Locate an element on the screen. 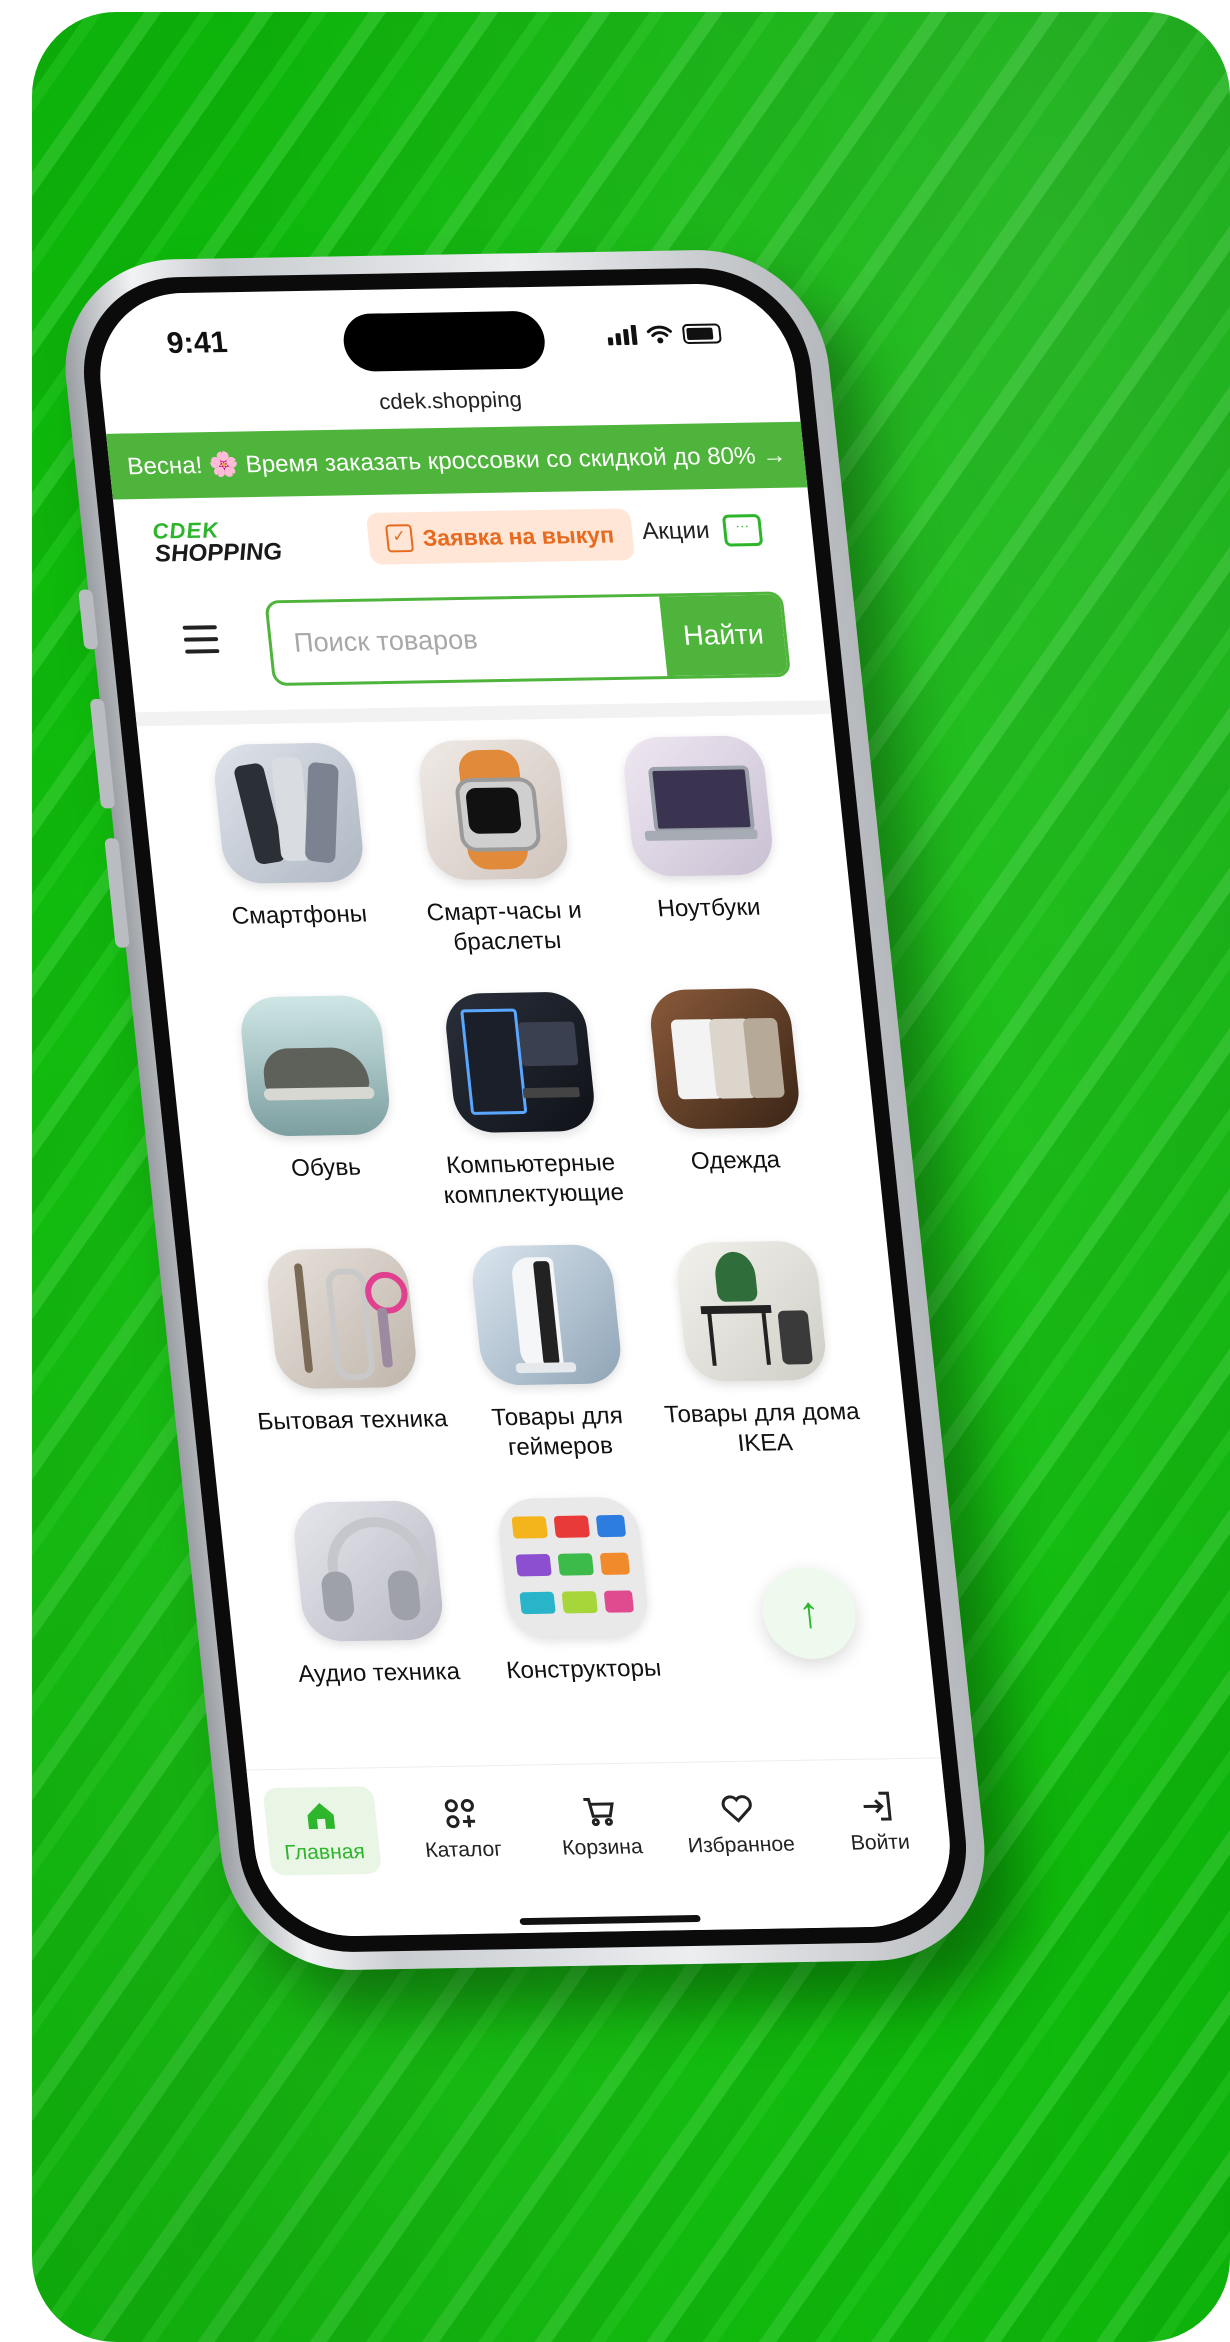 The image size is (1230, 2342). category-ikea-home: Товары для дома IKEA is located at coordinates (756, 1350).